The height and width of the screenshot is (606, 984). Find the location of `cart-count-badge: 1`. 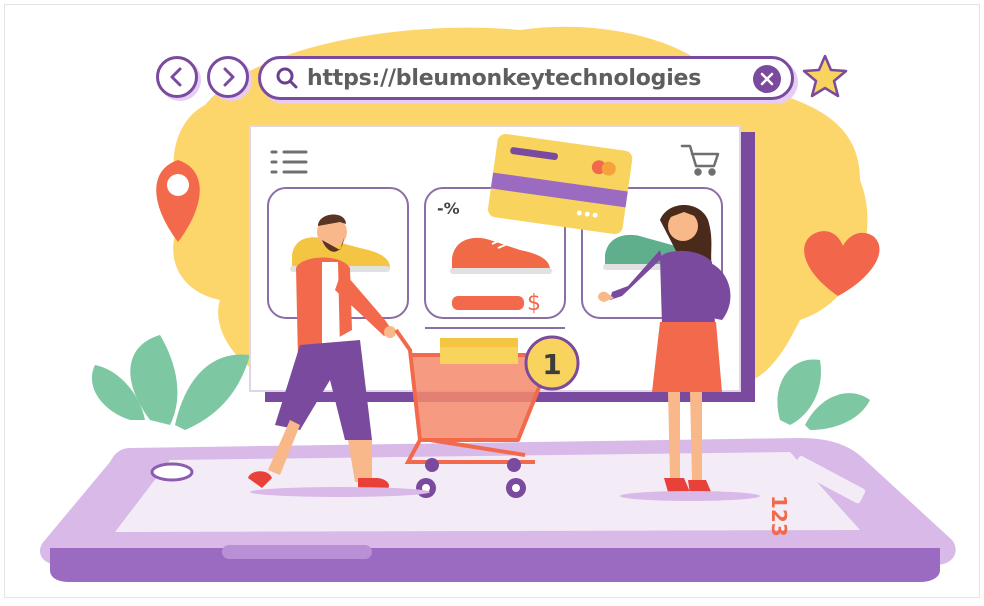

cart-count-badge: 1 is located at coordinates (552, 363).